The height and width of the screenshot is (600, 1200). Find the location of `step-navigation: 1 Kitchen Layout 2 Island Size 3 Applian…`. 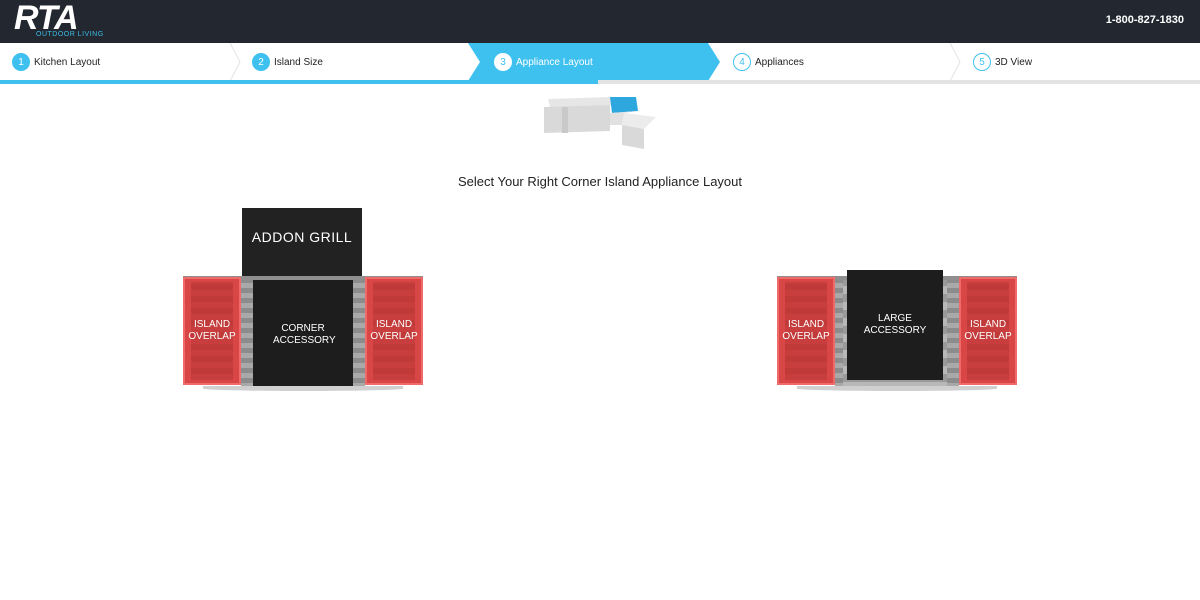

step-navigation: 1 Kitchen Layout 2 Island Size 3 Applian… is located at coordinates (600, 62).